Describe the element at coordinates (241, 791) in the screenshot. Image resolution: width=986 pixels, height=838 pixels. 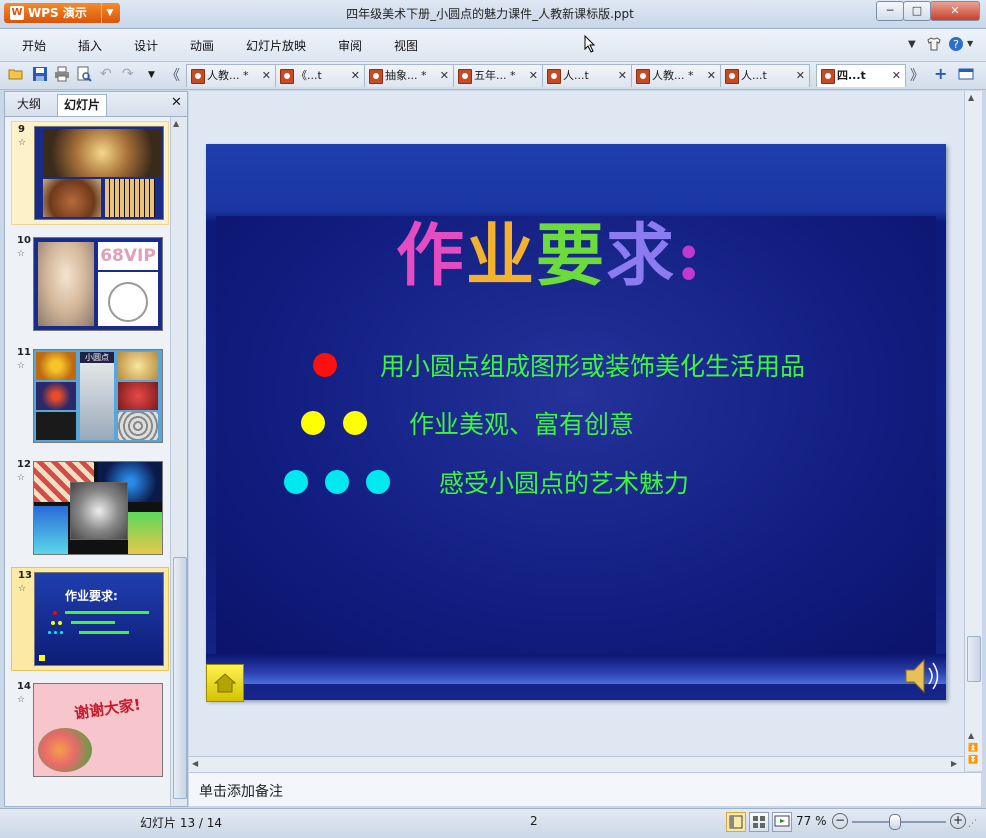
I see `notes-placeholder: 单击添加备注` at that location.